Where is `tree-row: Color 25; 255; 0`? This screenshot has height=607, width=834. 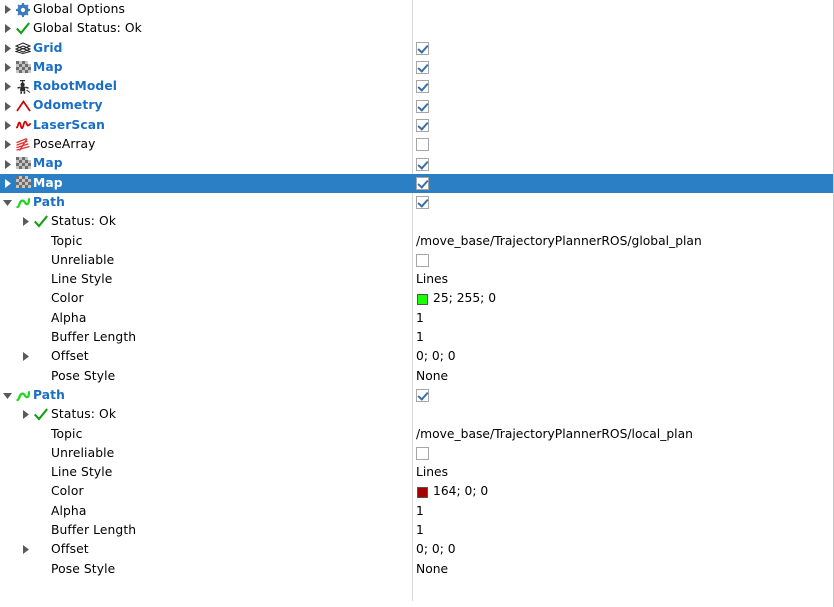
tree-row: Color 25; 255; 0 is located at coordinates (416, 298).